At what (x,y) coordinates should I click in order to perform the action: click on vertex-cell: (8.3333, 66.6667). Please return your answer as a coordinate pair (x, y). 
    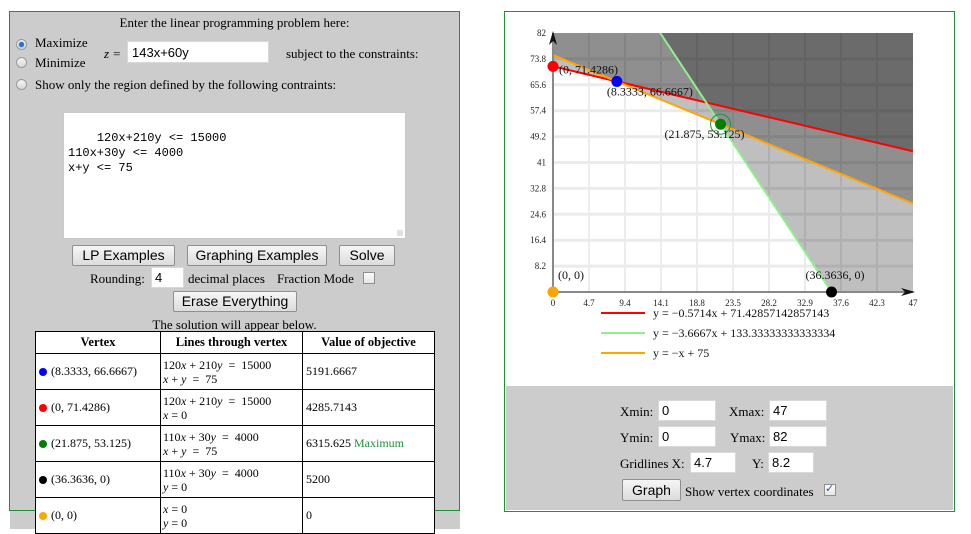
    Looking at the image, I should click on (98, 371).